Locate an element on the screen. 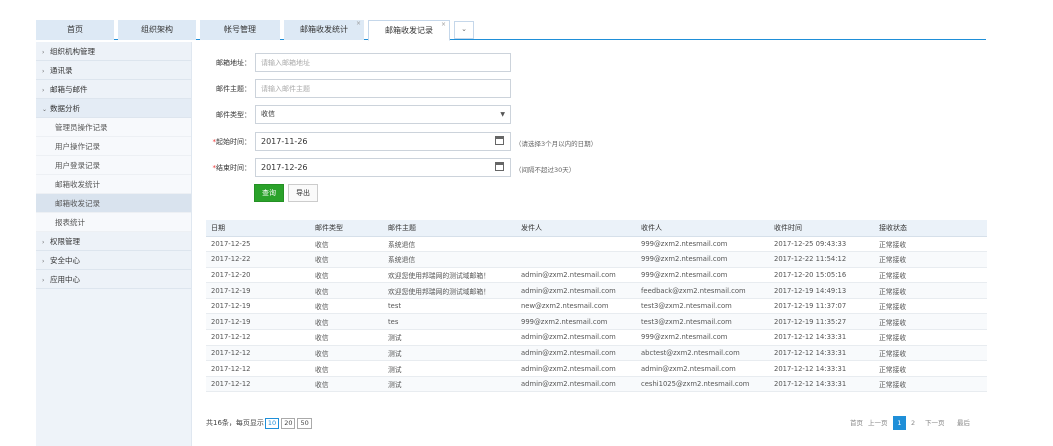 The width and height of the screenshot is (1053, 446). col-received-time: 收件时间 is located at coordinates (821, 228).